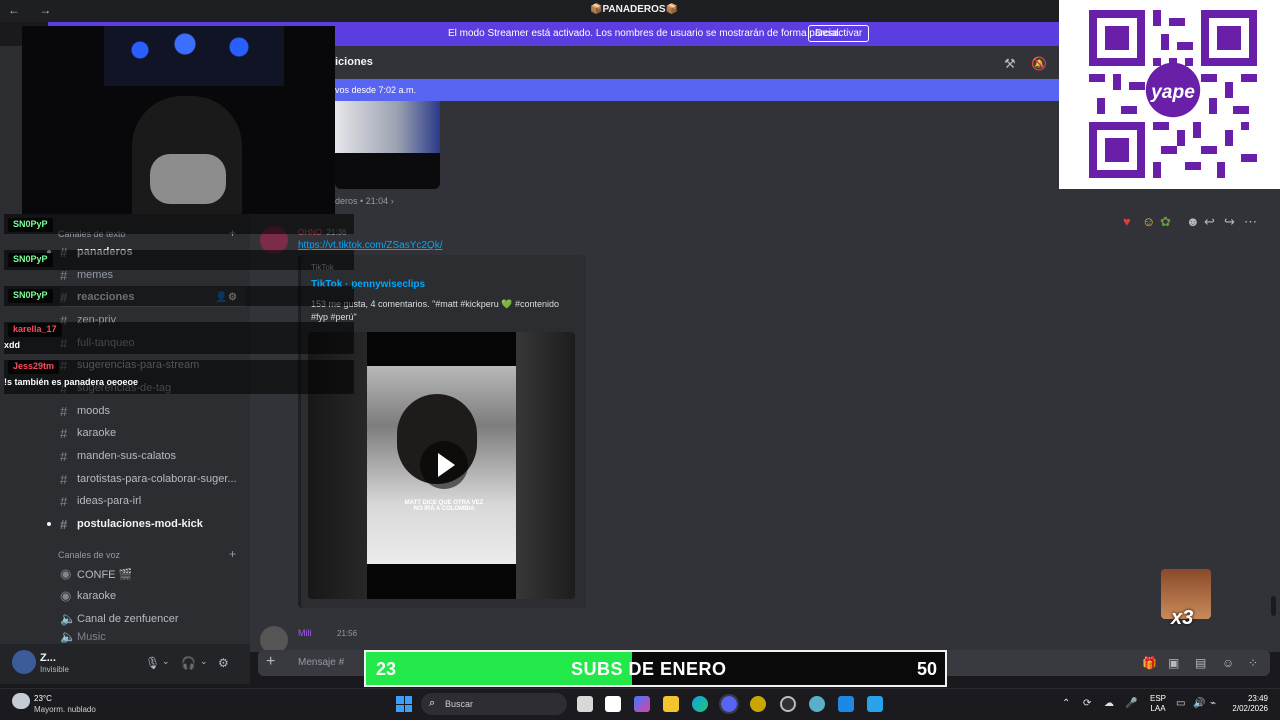 This screenshot has height=720, width=1280. Describe the element at coordinates (152, 456) in the screenshot. I see `channel-manden-sus-calatos: # manden-sus-calatos` at that location.